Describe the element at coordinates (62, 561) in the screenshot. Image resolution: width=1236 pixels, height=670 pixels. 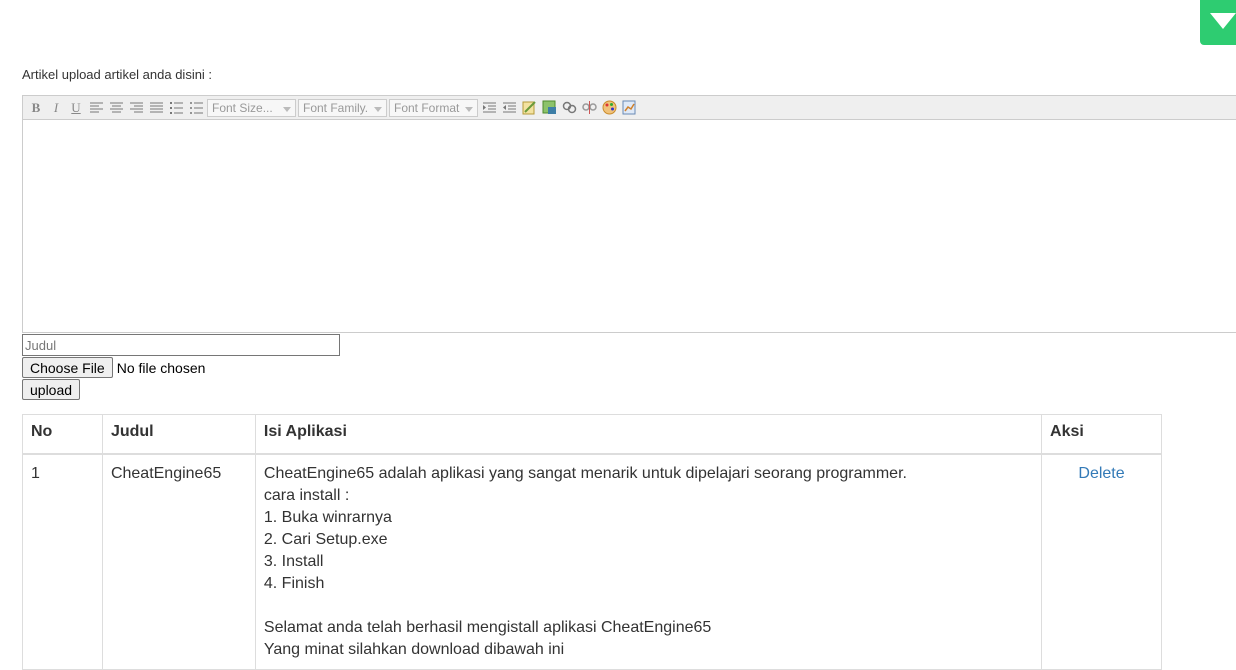
I see `cell-no: 1` at that location.